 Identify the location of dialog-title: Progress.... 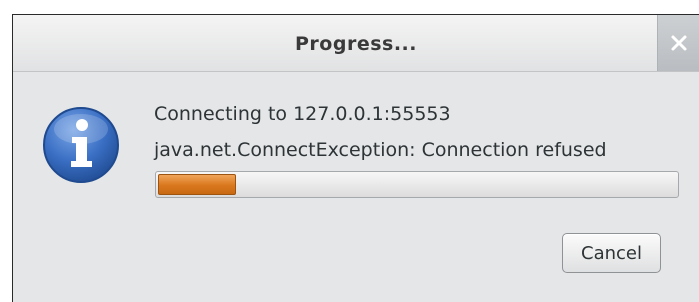
(356, 44).